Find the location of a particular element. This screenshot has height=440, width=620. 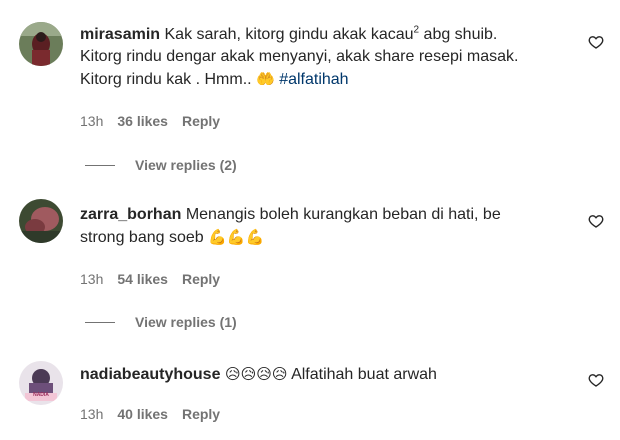

sad-face-emoji: 😥😥😥😥 is located at coordinates (256, 374).